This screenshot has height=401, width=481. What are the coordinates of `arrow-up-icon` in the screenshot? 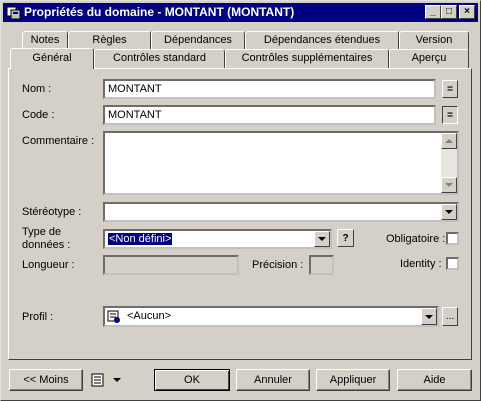 It's located at (449, 141).